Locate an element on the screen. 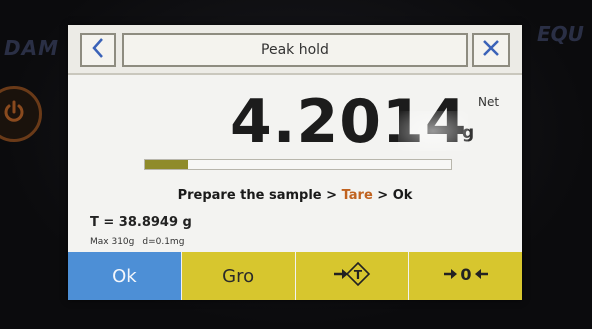  instruction-part2: > Ok is located at coordinates (392, 195).